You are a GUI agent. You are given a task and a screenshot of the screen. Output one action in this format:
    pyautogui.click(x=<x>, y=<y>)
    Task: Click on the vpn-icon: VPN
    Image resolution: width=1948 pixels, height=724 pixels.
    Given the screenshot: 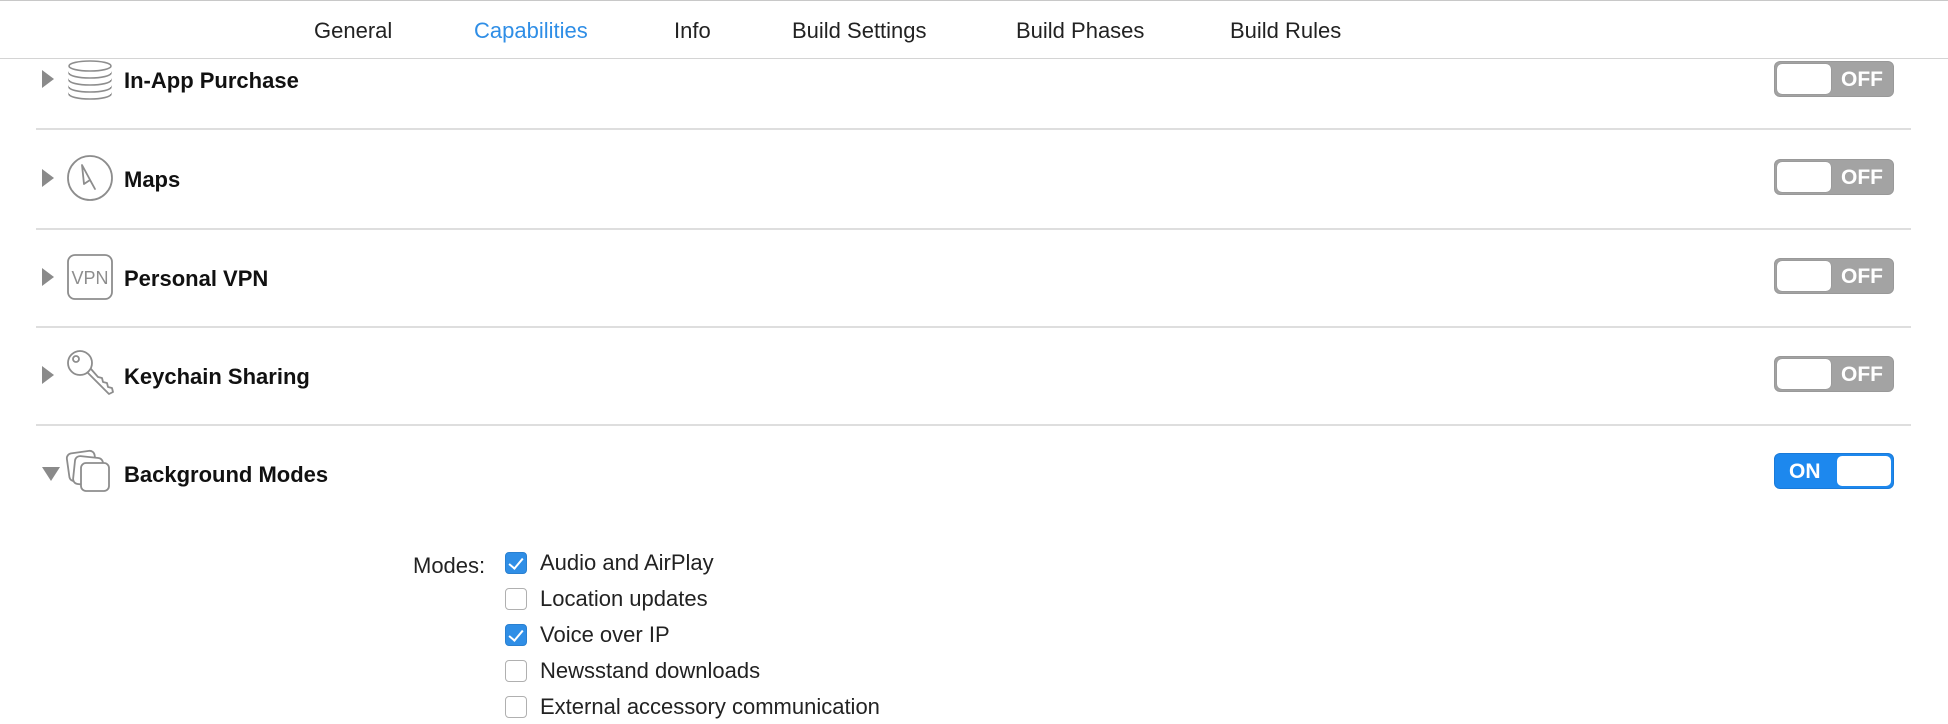 What is the action you would take?
    pyautogui.click(x=90, y=277)
    